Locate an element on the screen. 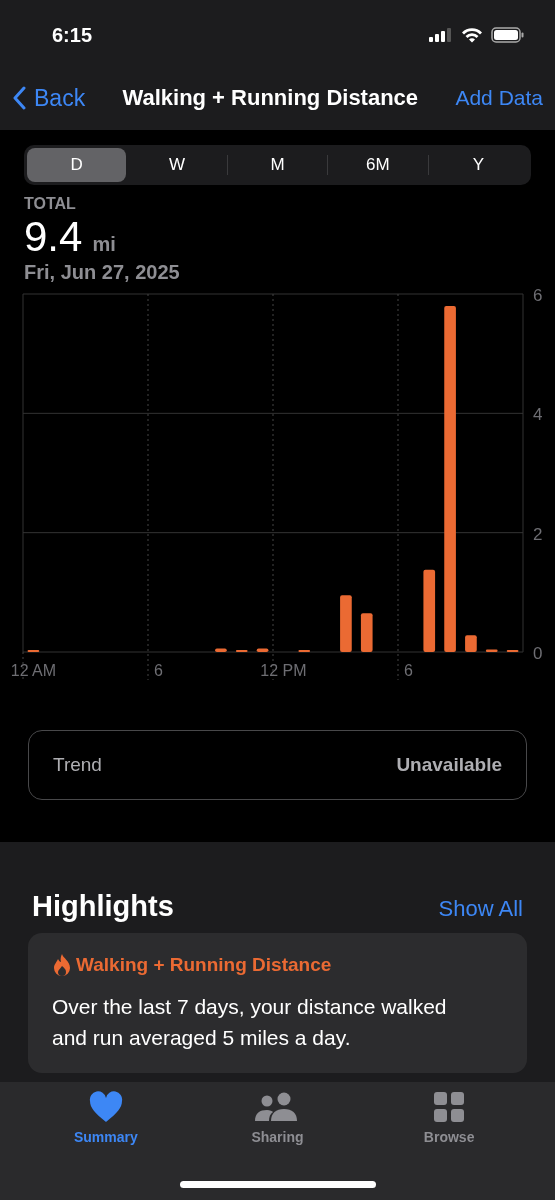  segment-tab: W is located at coordinates (177, 165).